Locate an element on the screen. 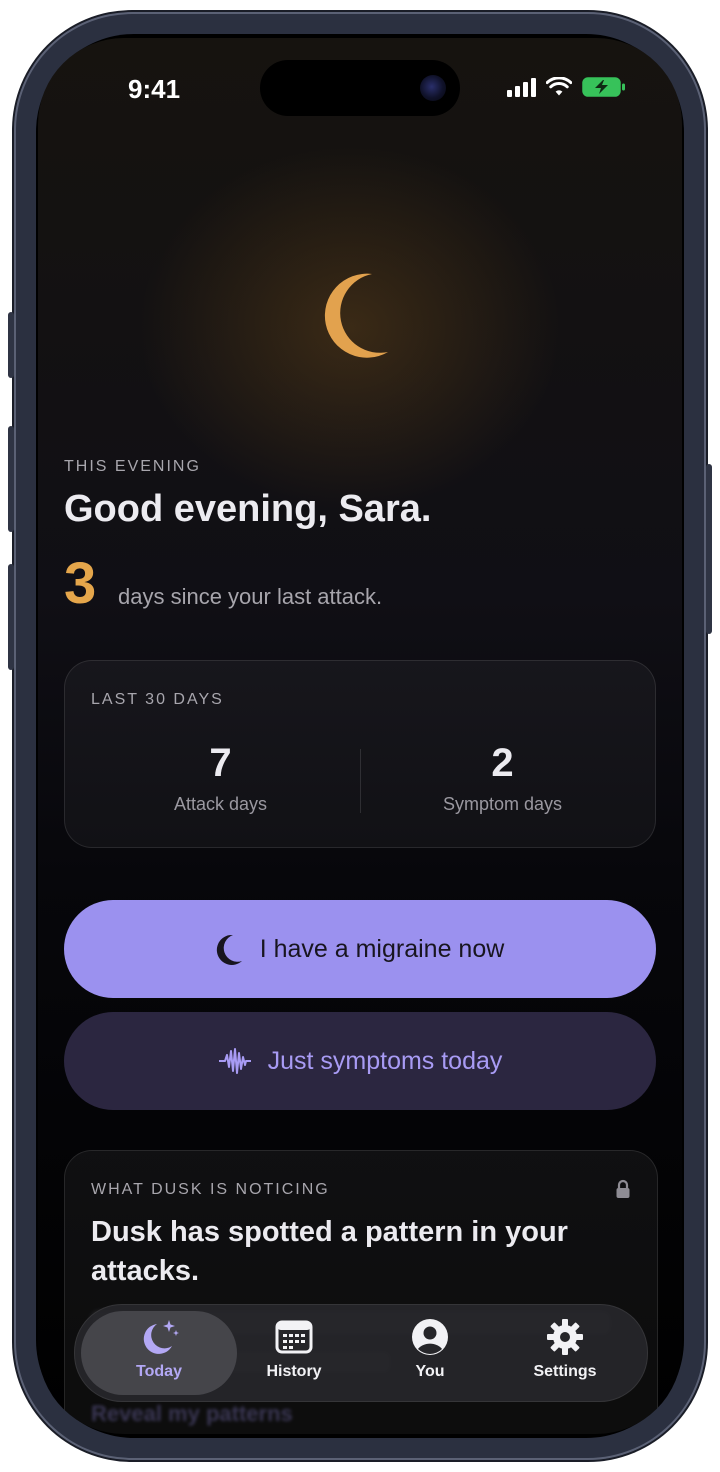 This screenshot has height=1472, width=720. stat-symptom-days: 2 Symptom days is located at coordinates (502, 778).